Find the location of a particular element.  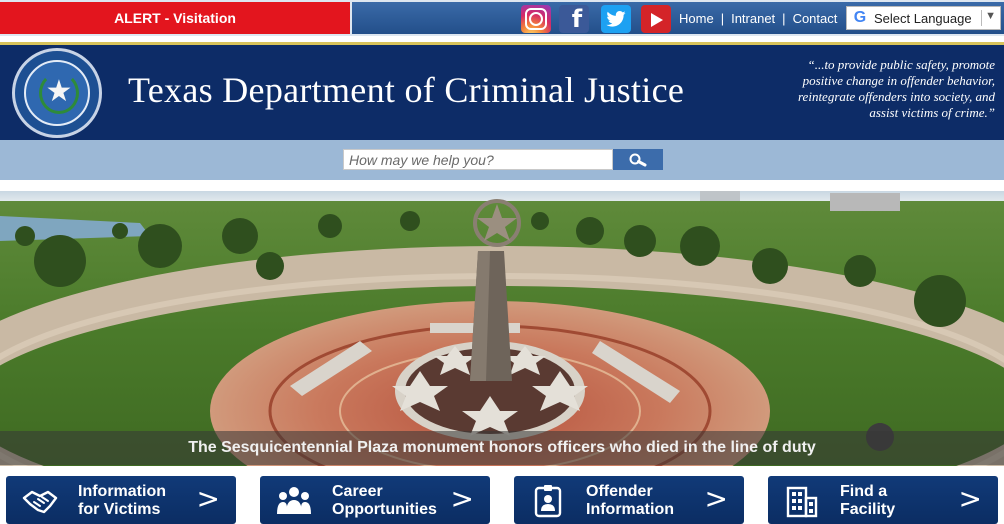

search-bar is located at coordinates (502, 160).